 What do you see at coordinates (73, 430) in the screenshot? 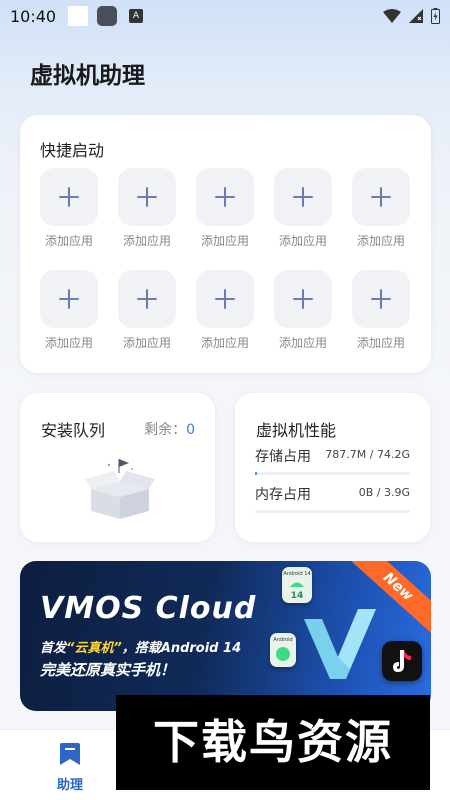
I see `install-queue-title: 安装队列` at bounding box center [73, 430].